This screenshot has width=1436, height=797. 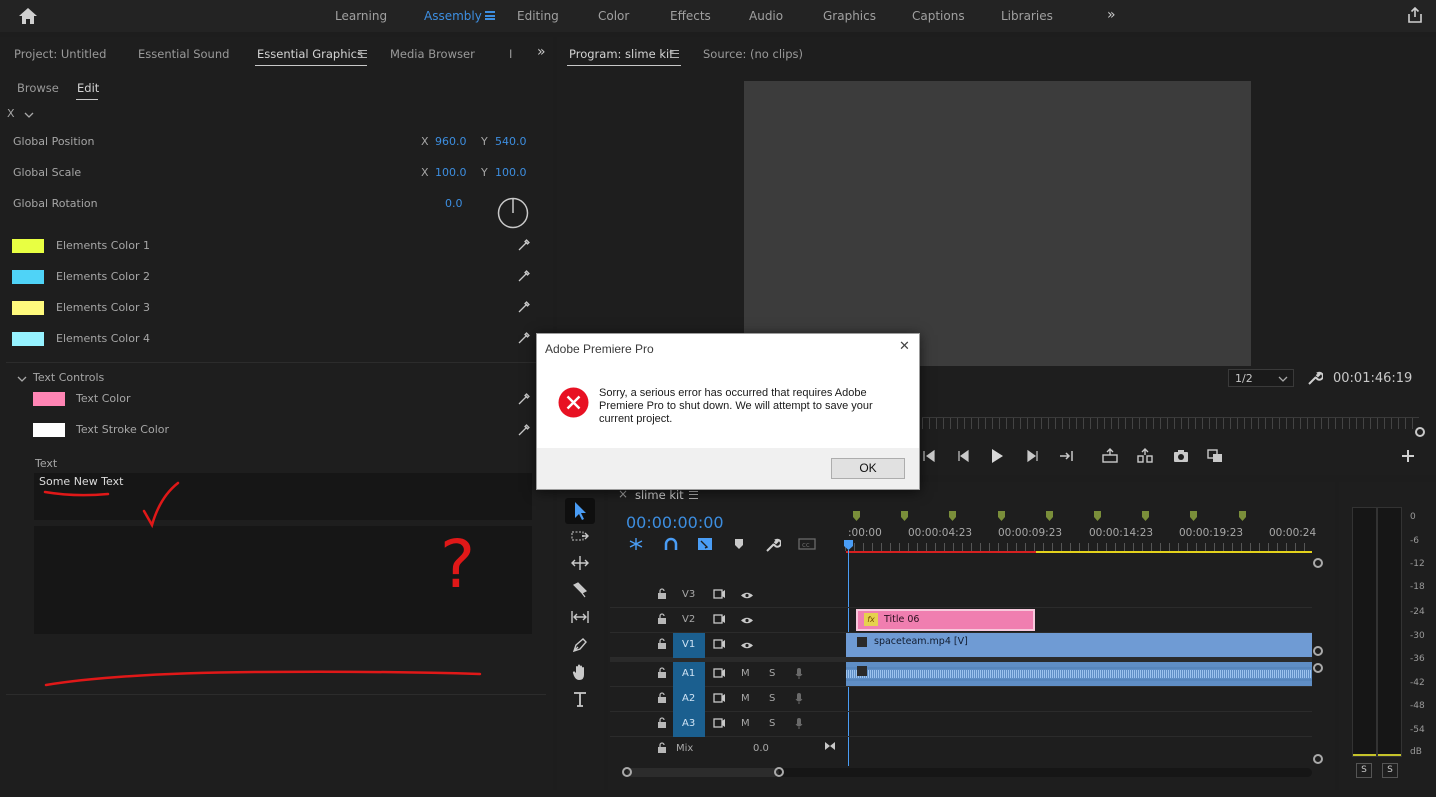 I want to click on add-marker-icon, so click(x=739, y=544).